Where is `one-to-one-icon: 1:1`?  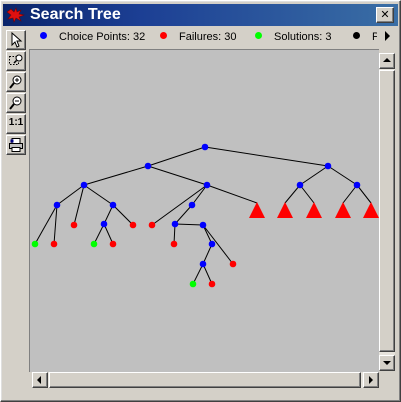 one-to-one-icon: 1:1 is located at coordinates (16, 122).